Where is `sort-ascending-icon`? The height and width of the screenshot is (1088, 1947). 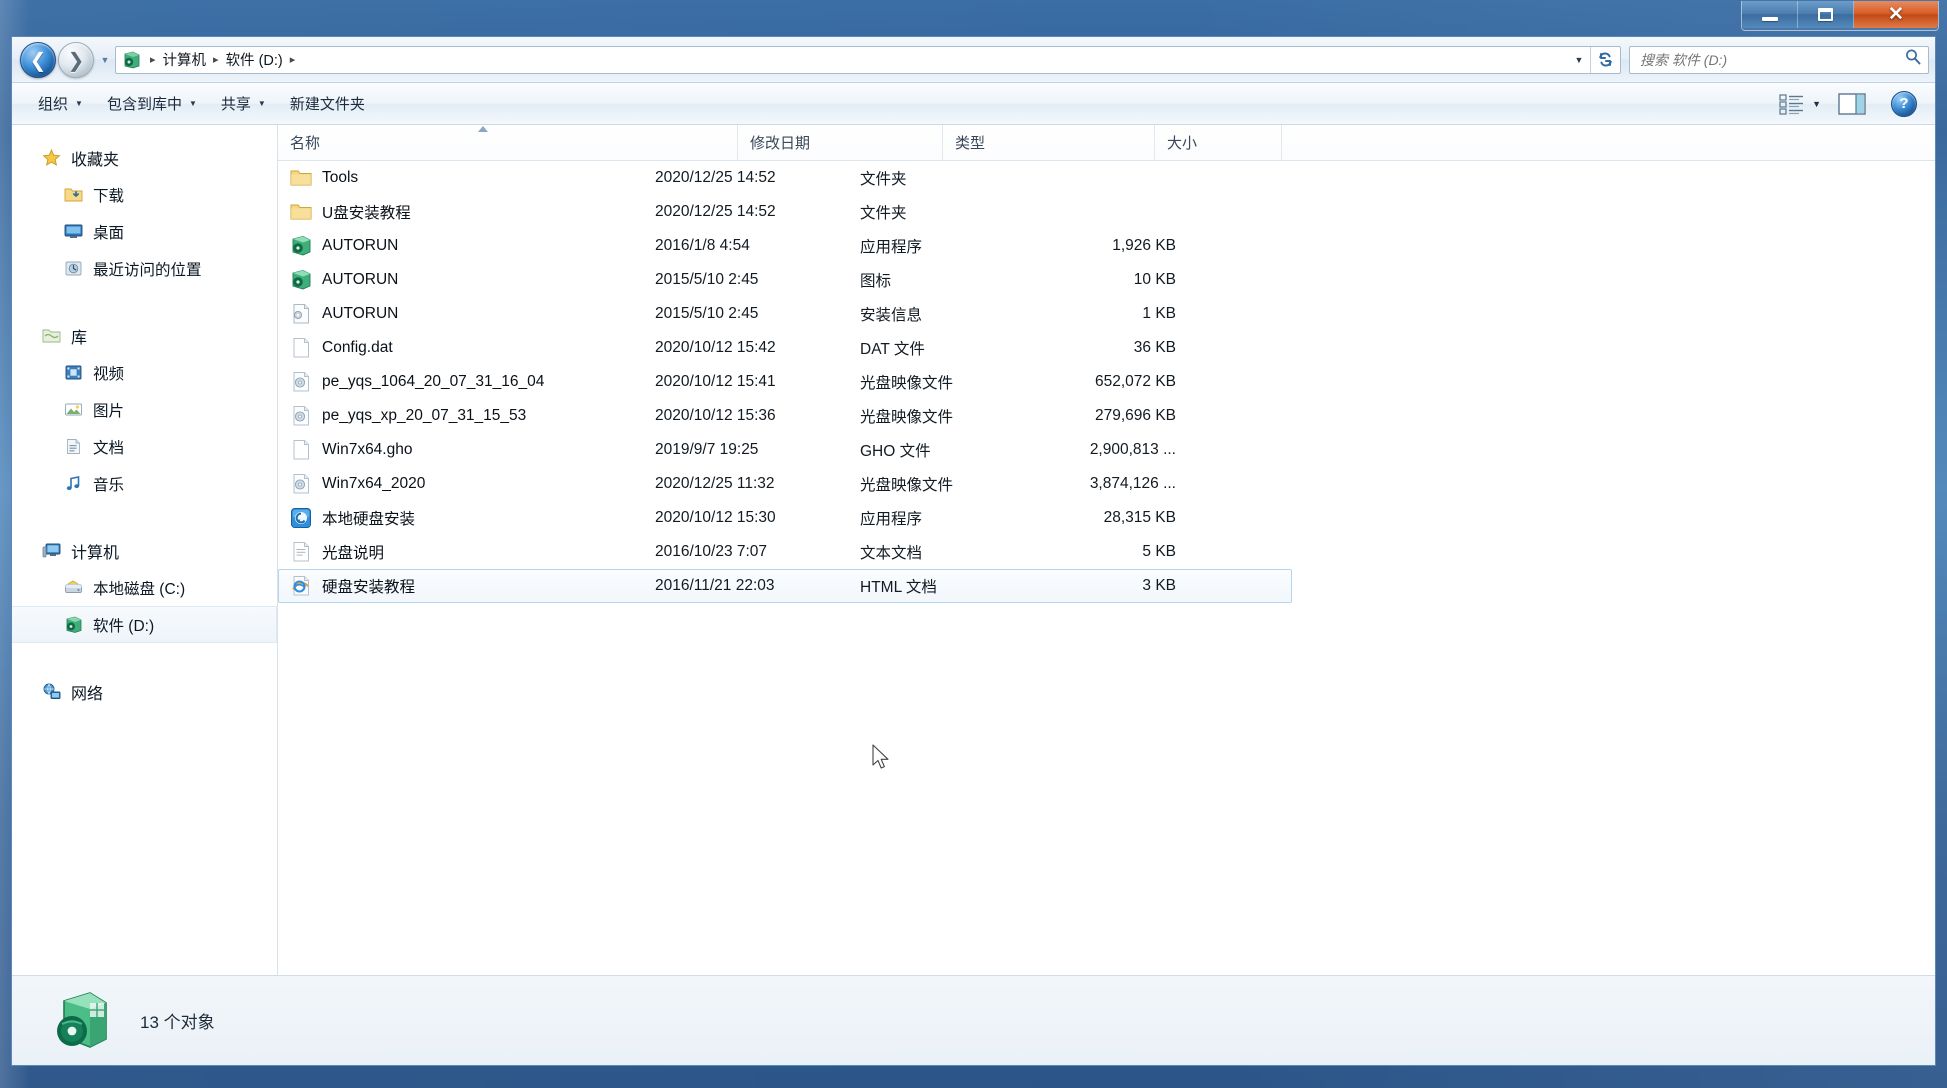 sort-ascending-icon is located at coordinates (483, 129).